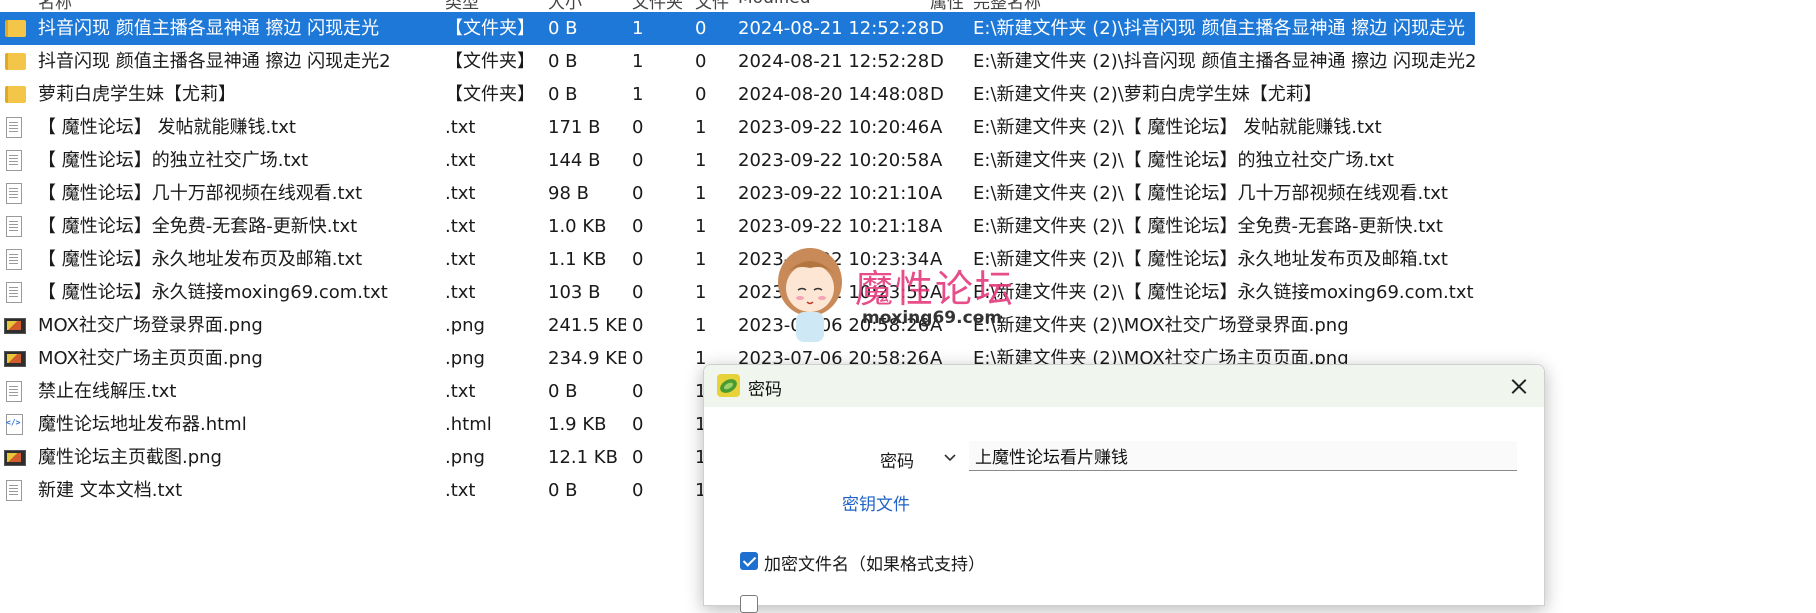 The height and width of the screenshot is (613, 1816). Describe the element at coordinates (1147, 94) in the screenshot. I see `full-path: E:\新建文件夹 (2)\萝莉白虎学生妹【尤莉】` at that location.